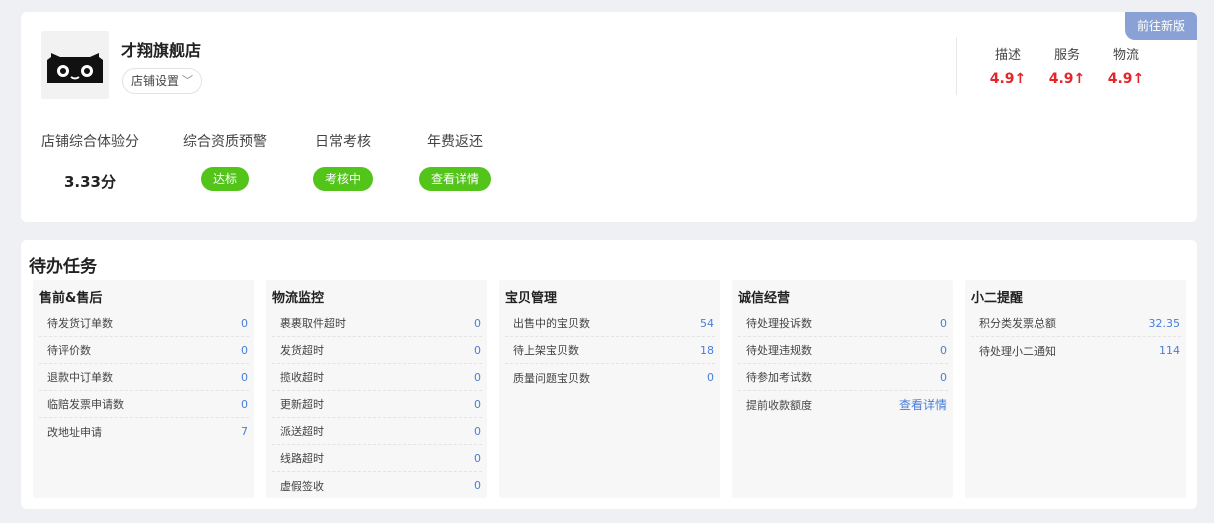 The image size is (1214, 523). What do you see at coordinates (377, 431) in the screenshot?
I see `list-item: 派送超时 0` at bounding box center [377, 431].